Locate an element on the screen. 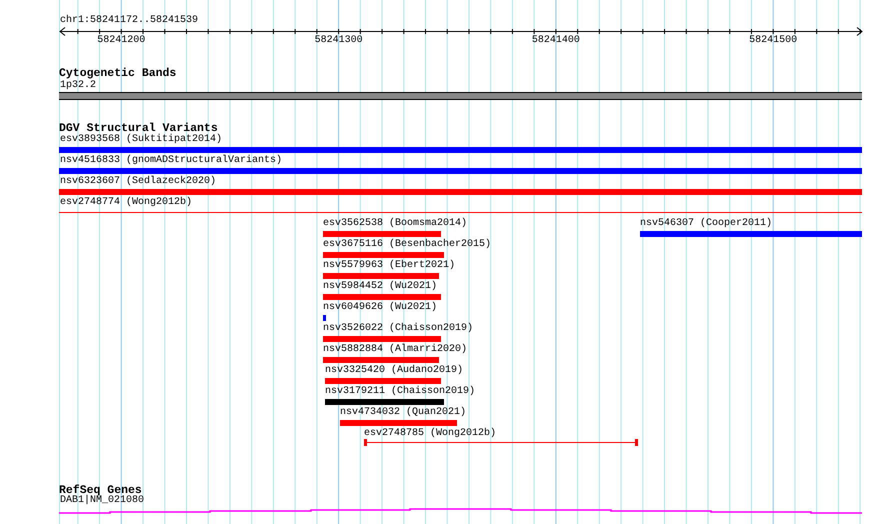  tick-label: 58241300 is located at coordinates (339, 40).